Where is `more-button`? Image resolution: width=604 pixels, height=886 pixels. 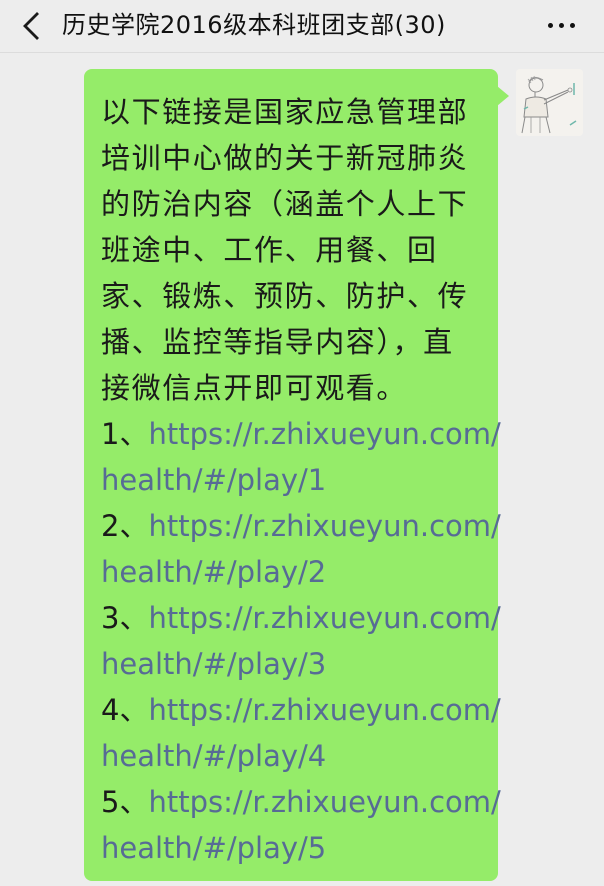 more-button is located at coordinates (562, 25).